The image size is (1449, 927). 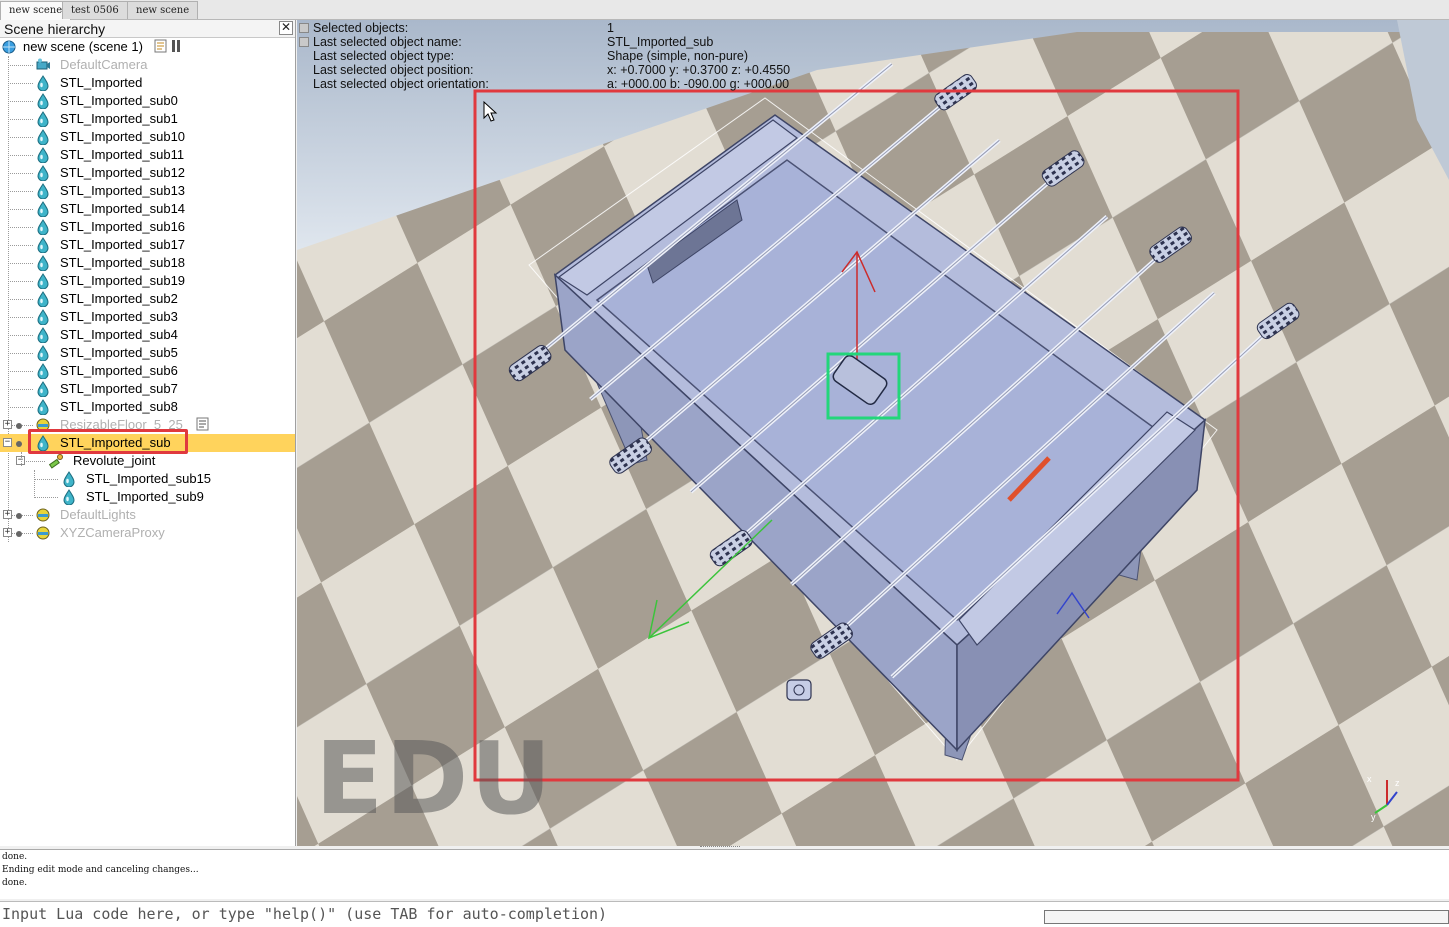 What do you see at coordinates (147, 83) in the screenshot?
I see `tree-item: STL_Imported` at bounding box center [147, 83].